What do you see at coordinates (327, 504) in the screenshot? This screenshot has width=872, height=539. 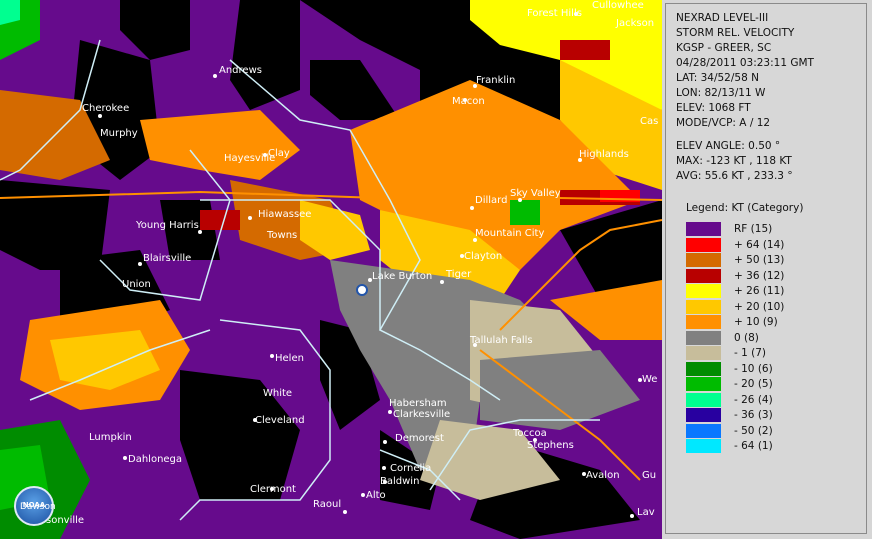 I see `town-label: Raoul` at bounding box center [327, 504].